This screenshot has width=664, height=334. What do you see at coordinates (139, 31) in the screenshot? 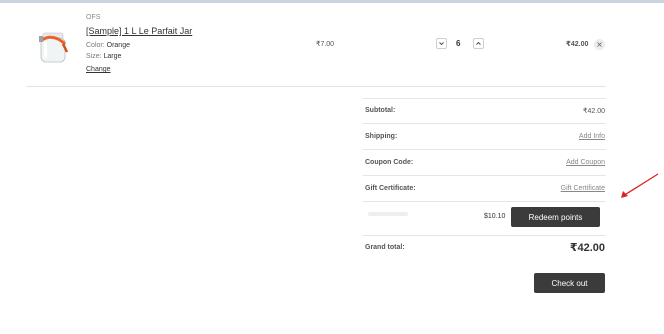
I see `product-name-link: [Sample] 1 L Le Parfait Jar` at bounding box center [139, 31].